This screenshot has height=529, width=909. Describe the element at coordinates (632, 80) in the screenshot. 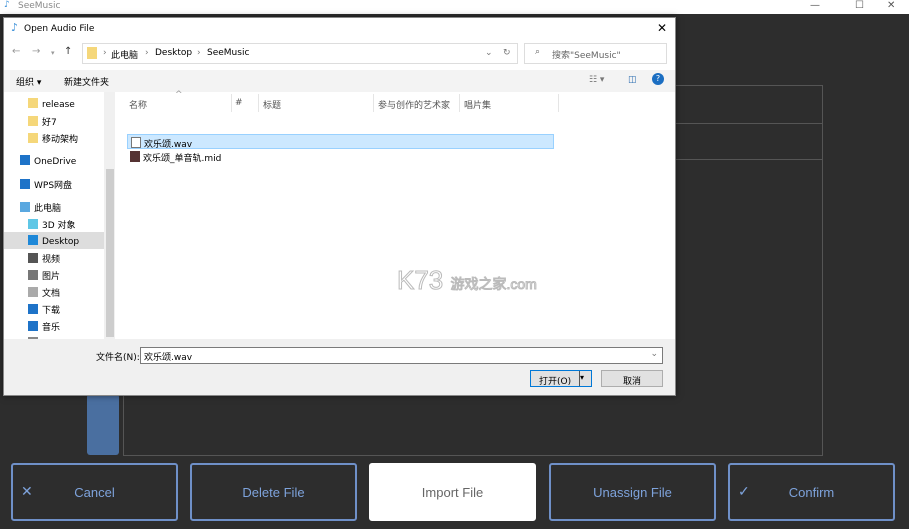

I see `preview-pane-icon: ◫` at that location.